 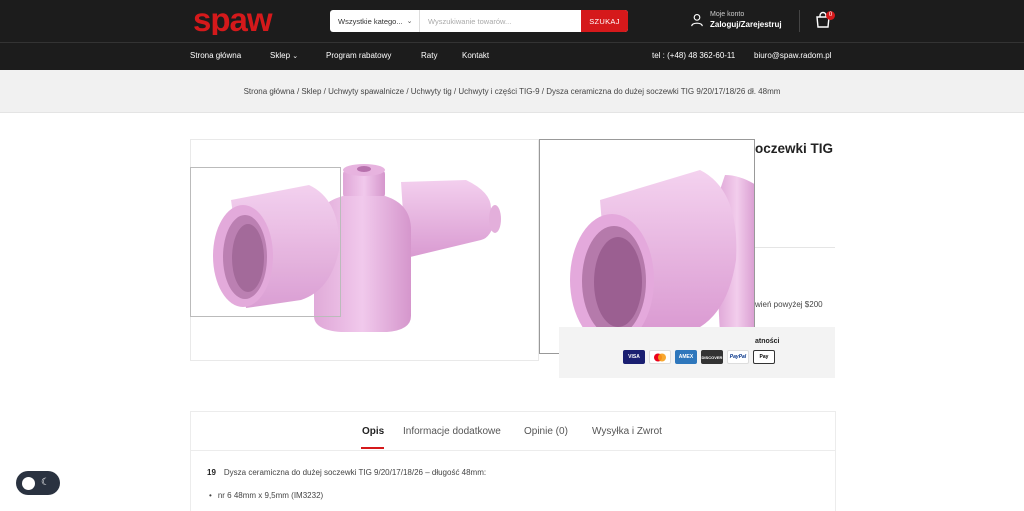 What do you see at coordinates (604, 21) in the screenshot?
I see `search-button: SZUKAJ` at bounding box center [604, 21].